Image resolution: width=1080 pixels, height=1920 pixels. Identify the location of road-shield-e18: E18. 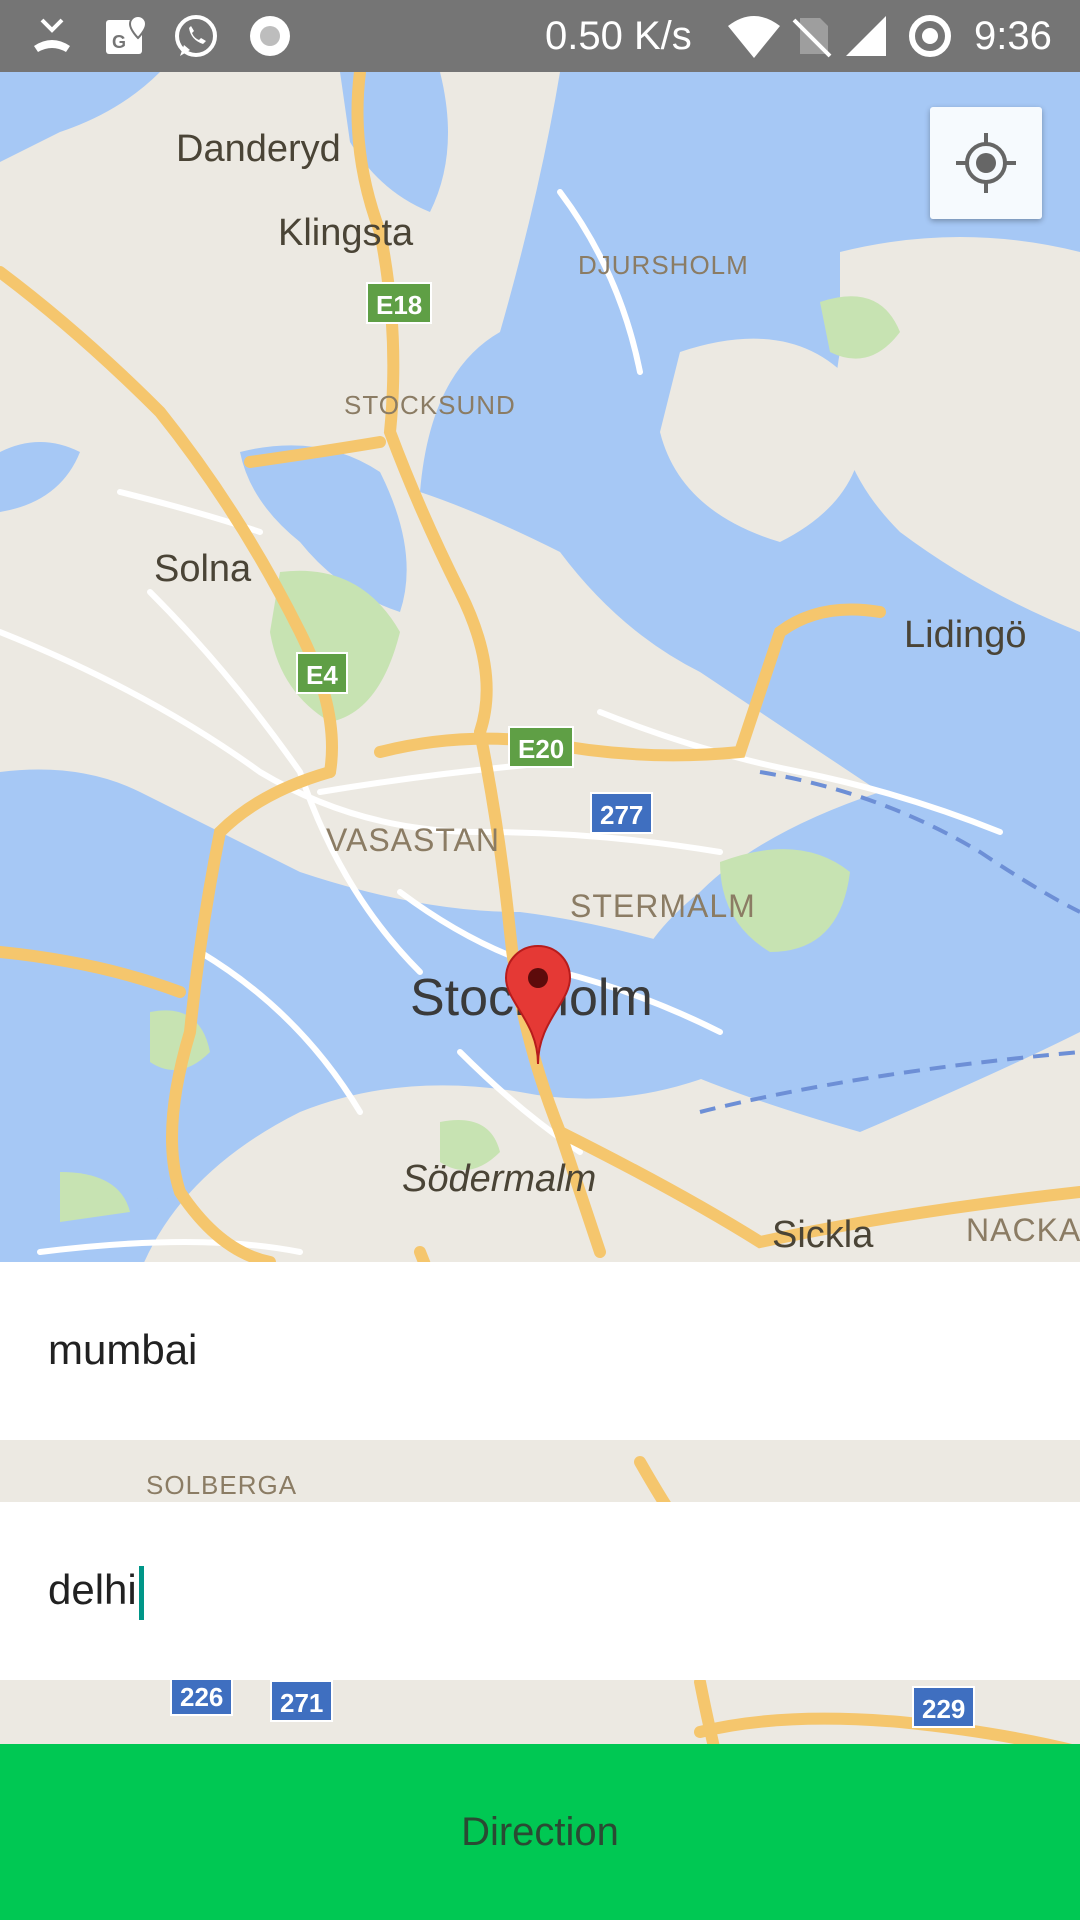
(399, 303).